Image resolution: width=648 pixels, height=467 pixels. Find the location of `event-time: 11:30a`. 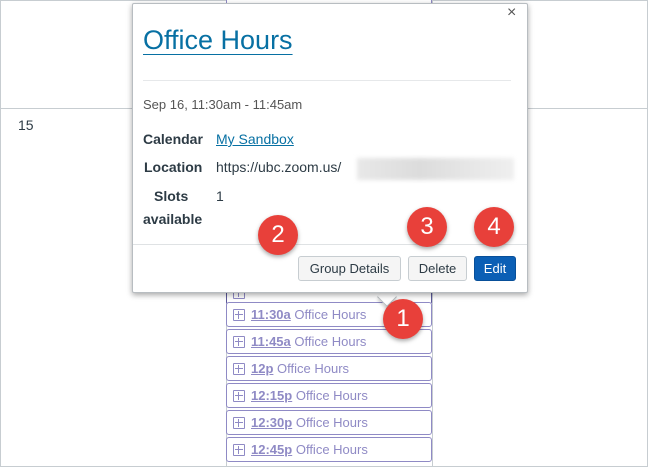

event-time: 11:30a is located at coordinates (271, 314).